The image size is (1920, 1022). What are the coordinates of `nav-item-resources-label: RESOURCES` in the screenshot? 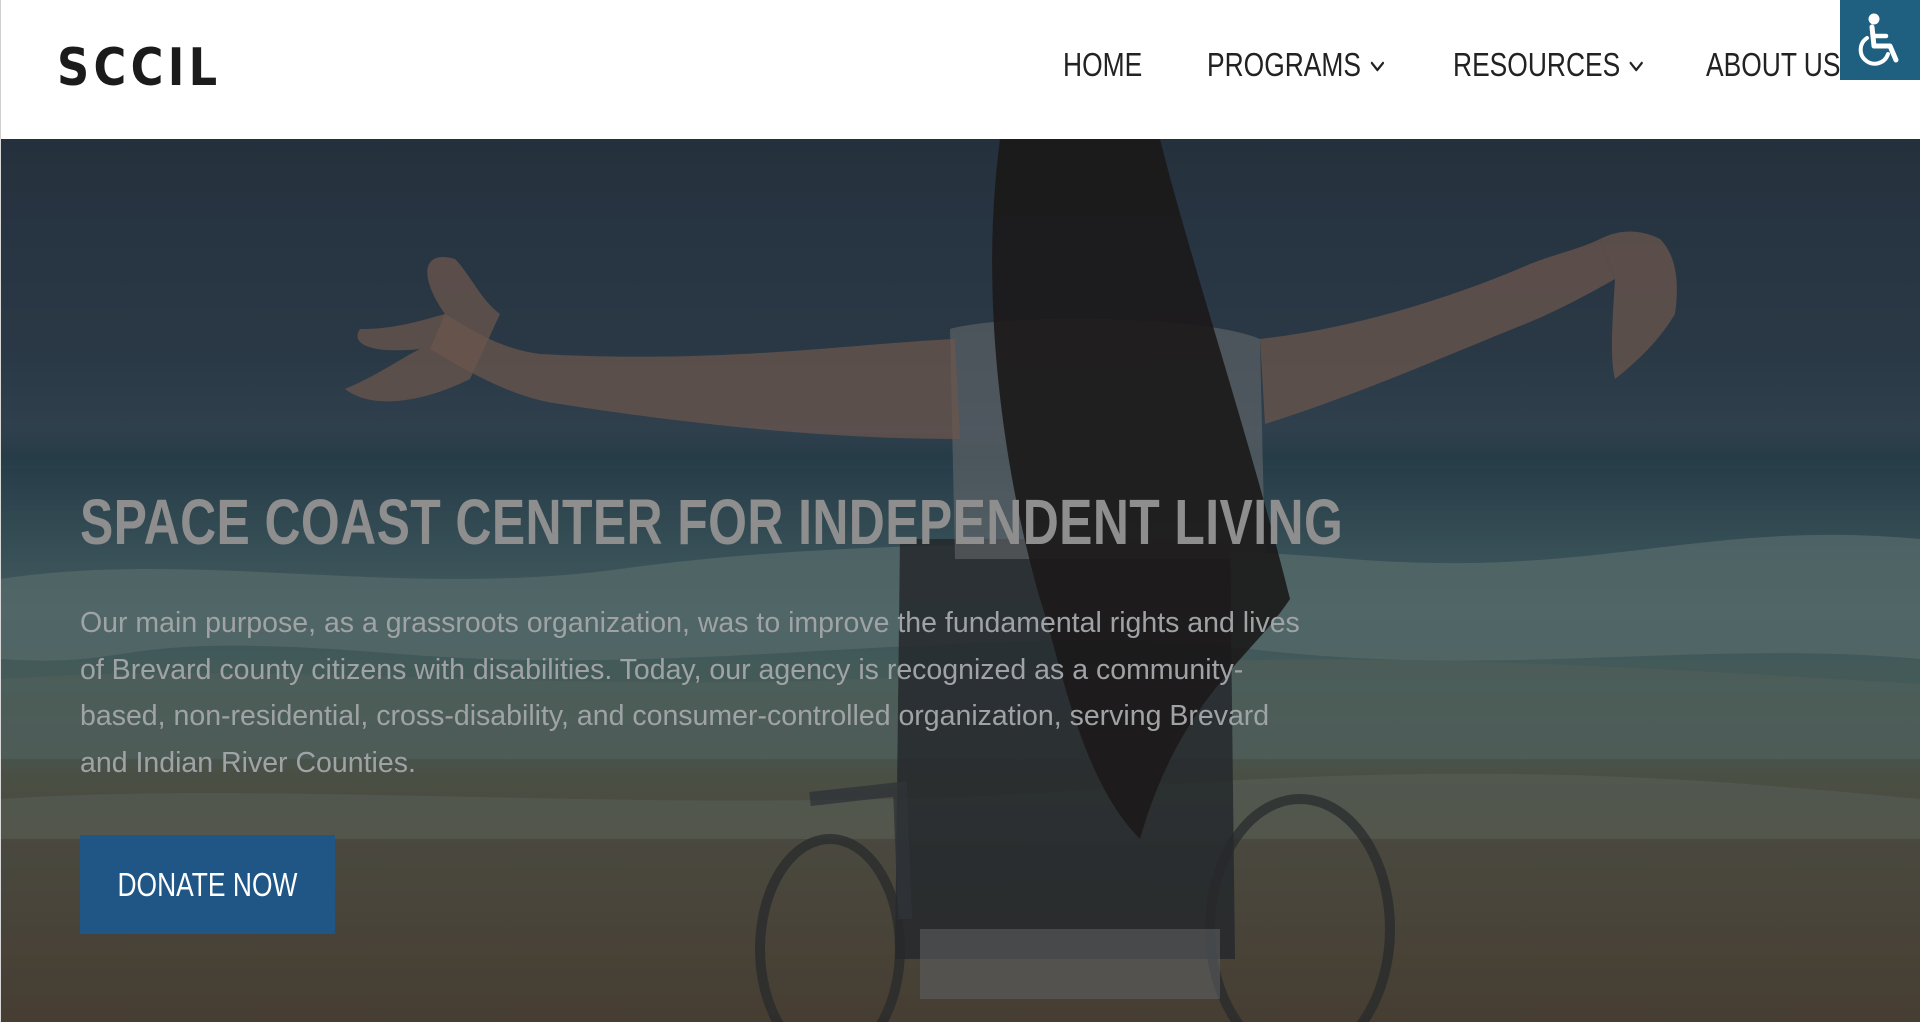 It's located at (1537, 64).